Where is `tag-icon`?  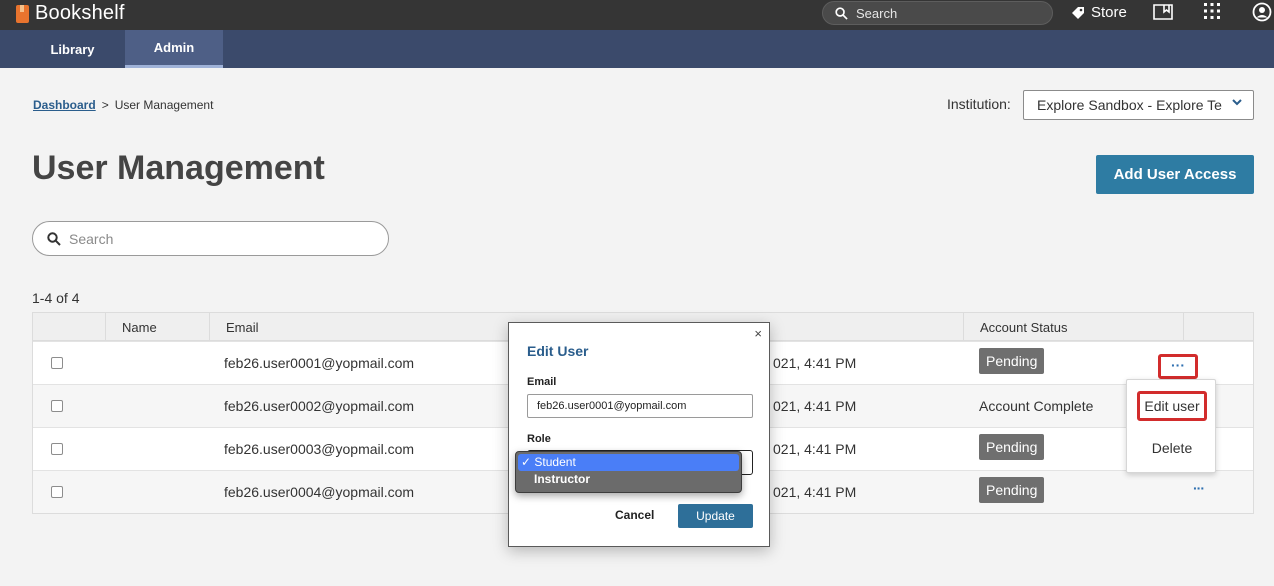 tag-icon is located at coordinates (1078, 12).